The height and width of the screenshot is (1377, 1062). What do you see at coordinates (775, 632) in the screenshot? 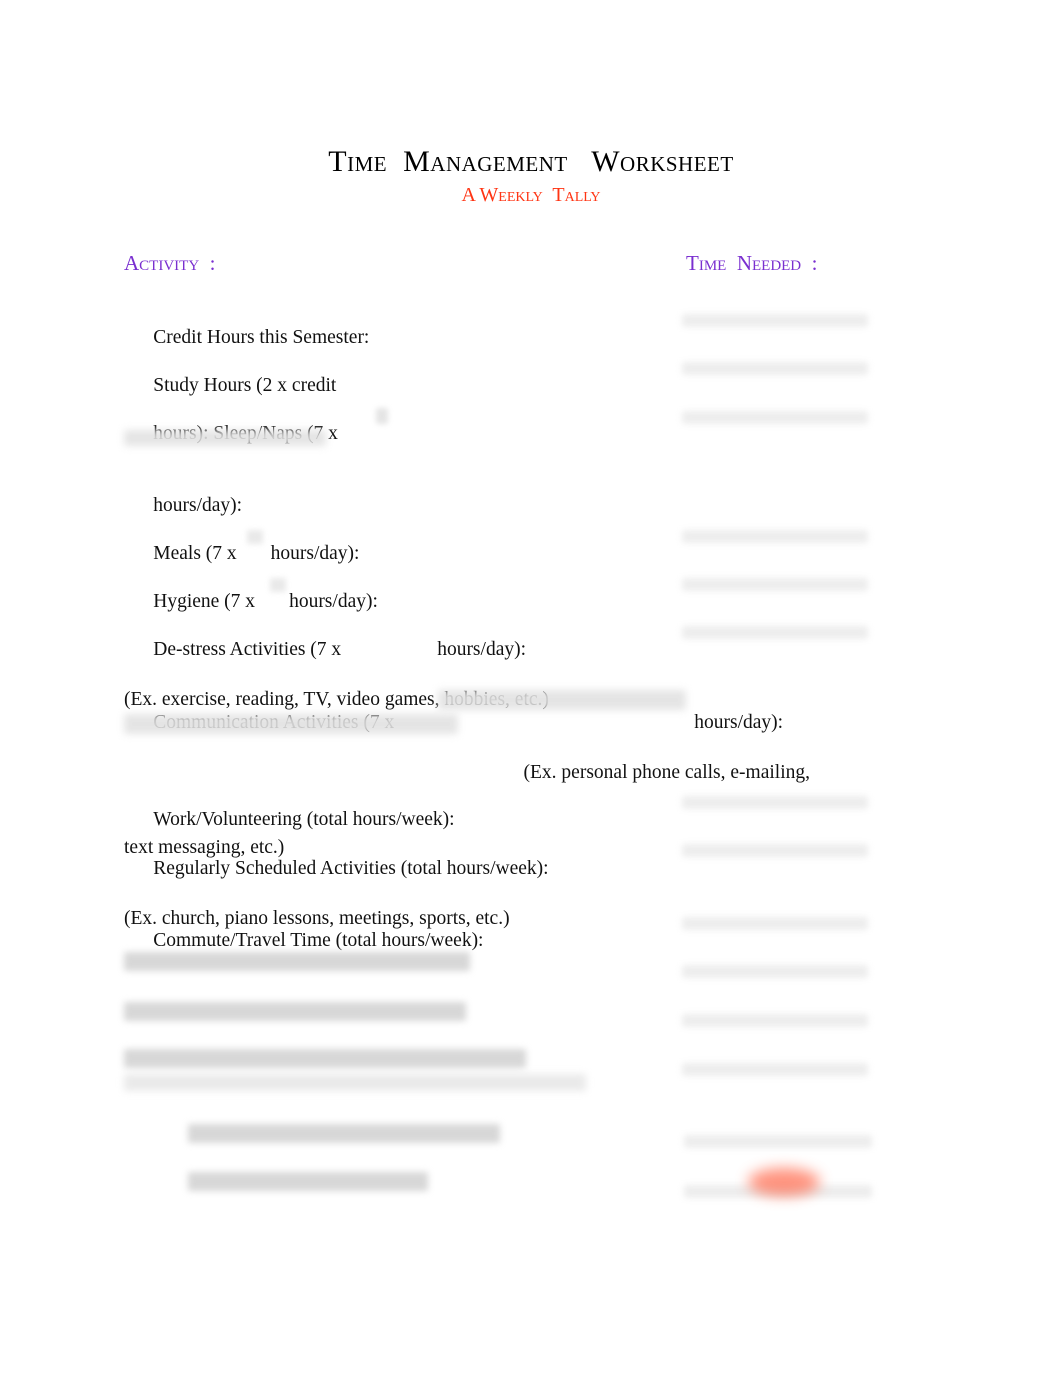
I see `answer-blank-de-stress` at bounding box center [775, 632].